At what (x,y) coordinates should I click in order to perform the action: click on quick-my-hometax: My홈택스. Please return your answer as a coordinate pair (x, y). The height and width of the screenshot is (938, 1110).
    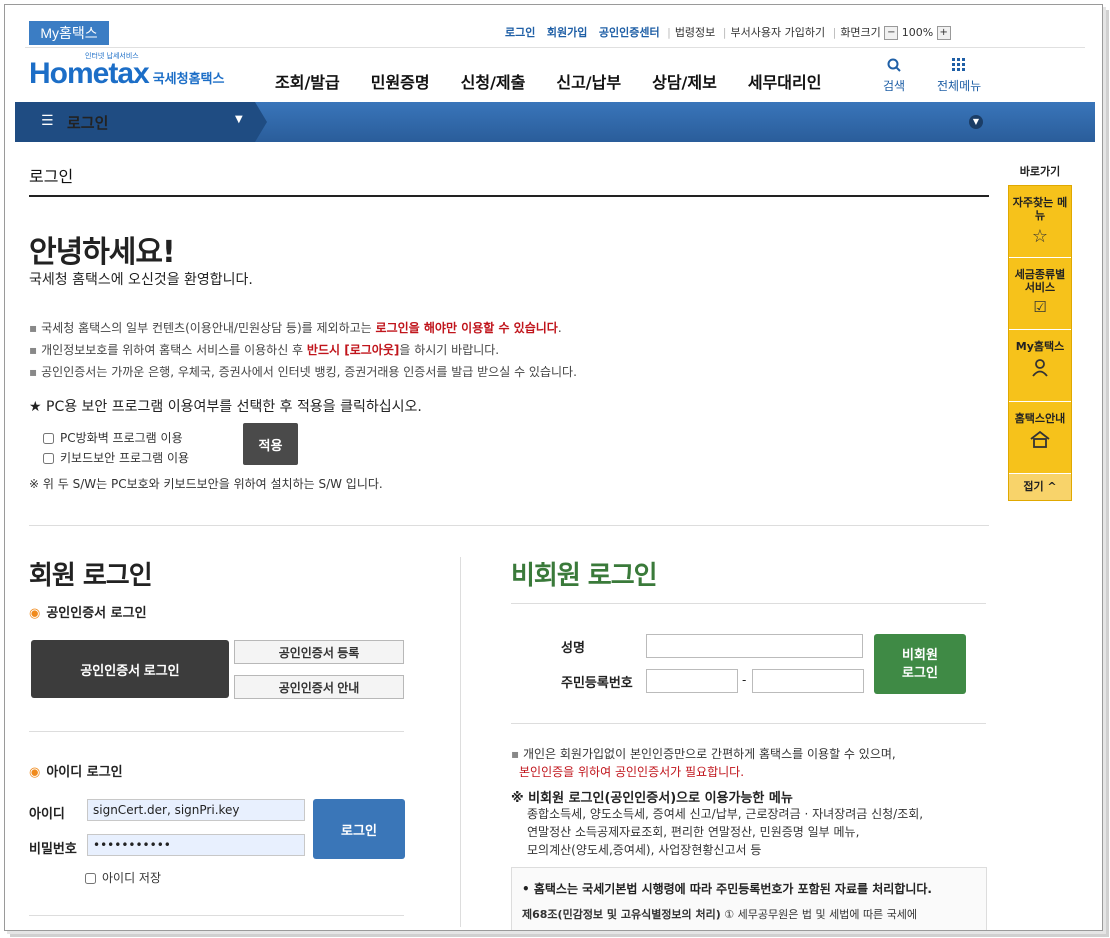
    Looking at the image, I should click on (1040, 366).